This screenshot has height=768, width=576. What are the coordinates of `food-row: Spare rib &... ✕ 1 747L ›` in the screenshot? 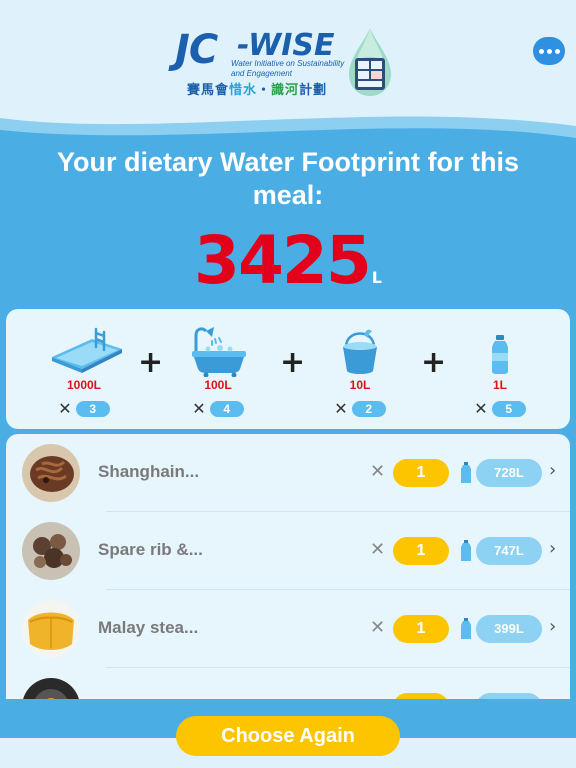 It's located at (288, 551).